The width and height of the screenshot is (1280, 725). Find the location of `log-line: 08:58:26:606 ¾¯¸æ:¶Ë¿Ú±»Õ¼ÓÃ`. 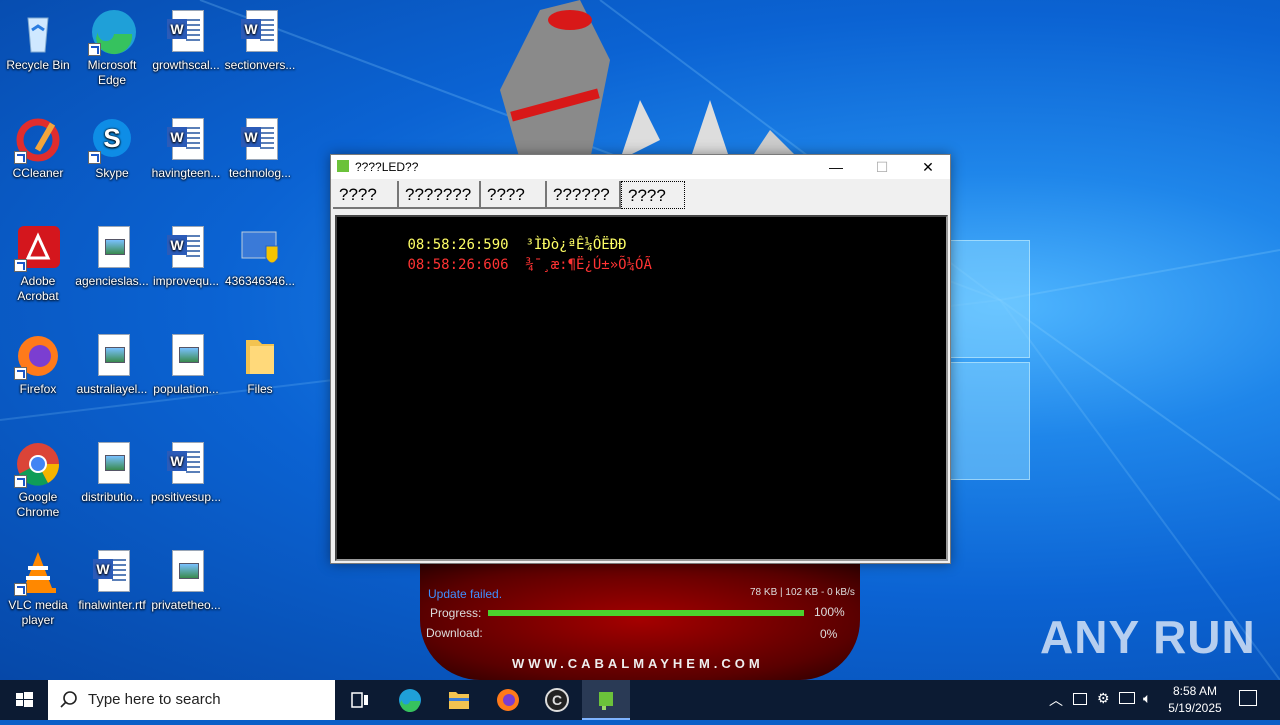

log-line: 08:58:26:606 ¾¯¸æ:¶Ë¿Ú±»Õ¼ÓÃ is located at coordinates (496, 265).